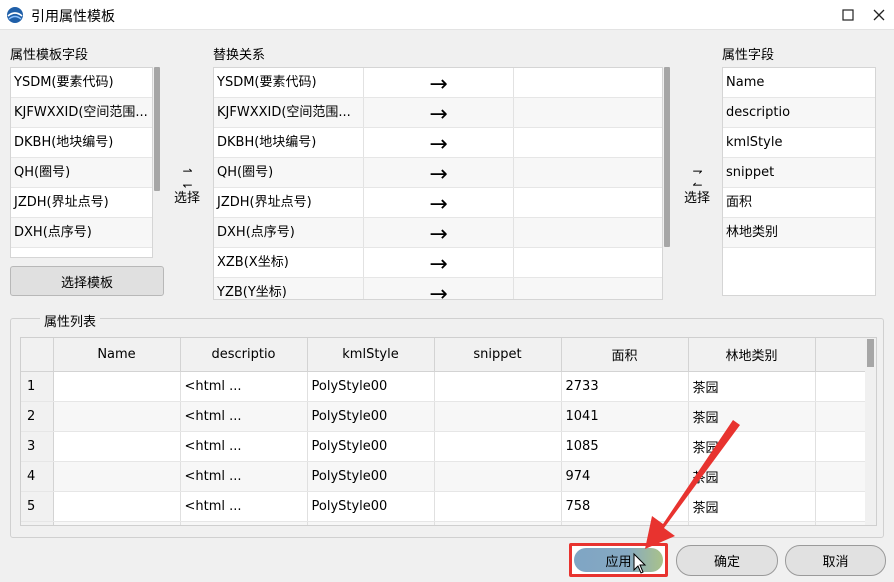  I want to click on list-item: 面积, so click(799, 203).